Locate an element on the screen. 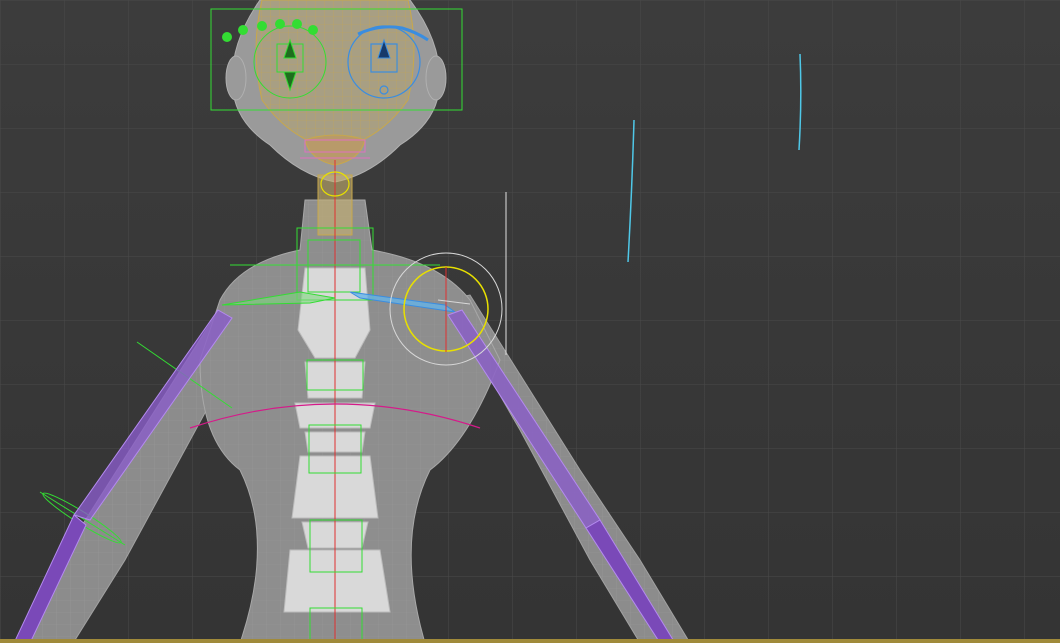 The height and width of the screenshot is (643, 1060). right-ear is located at coordinates (436, 78).